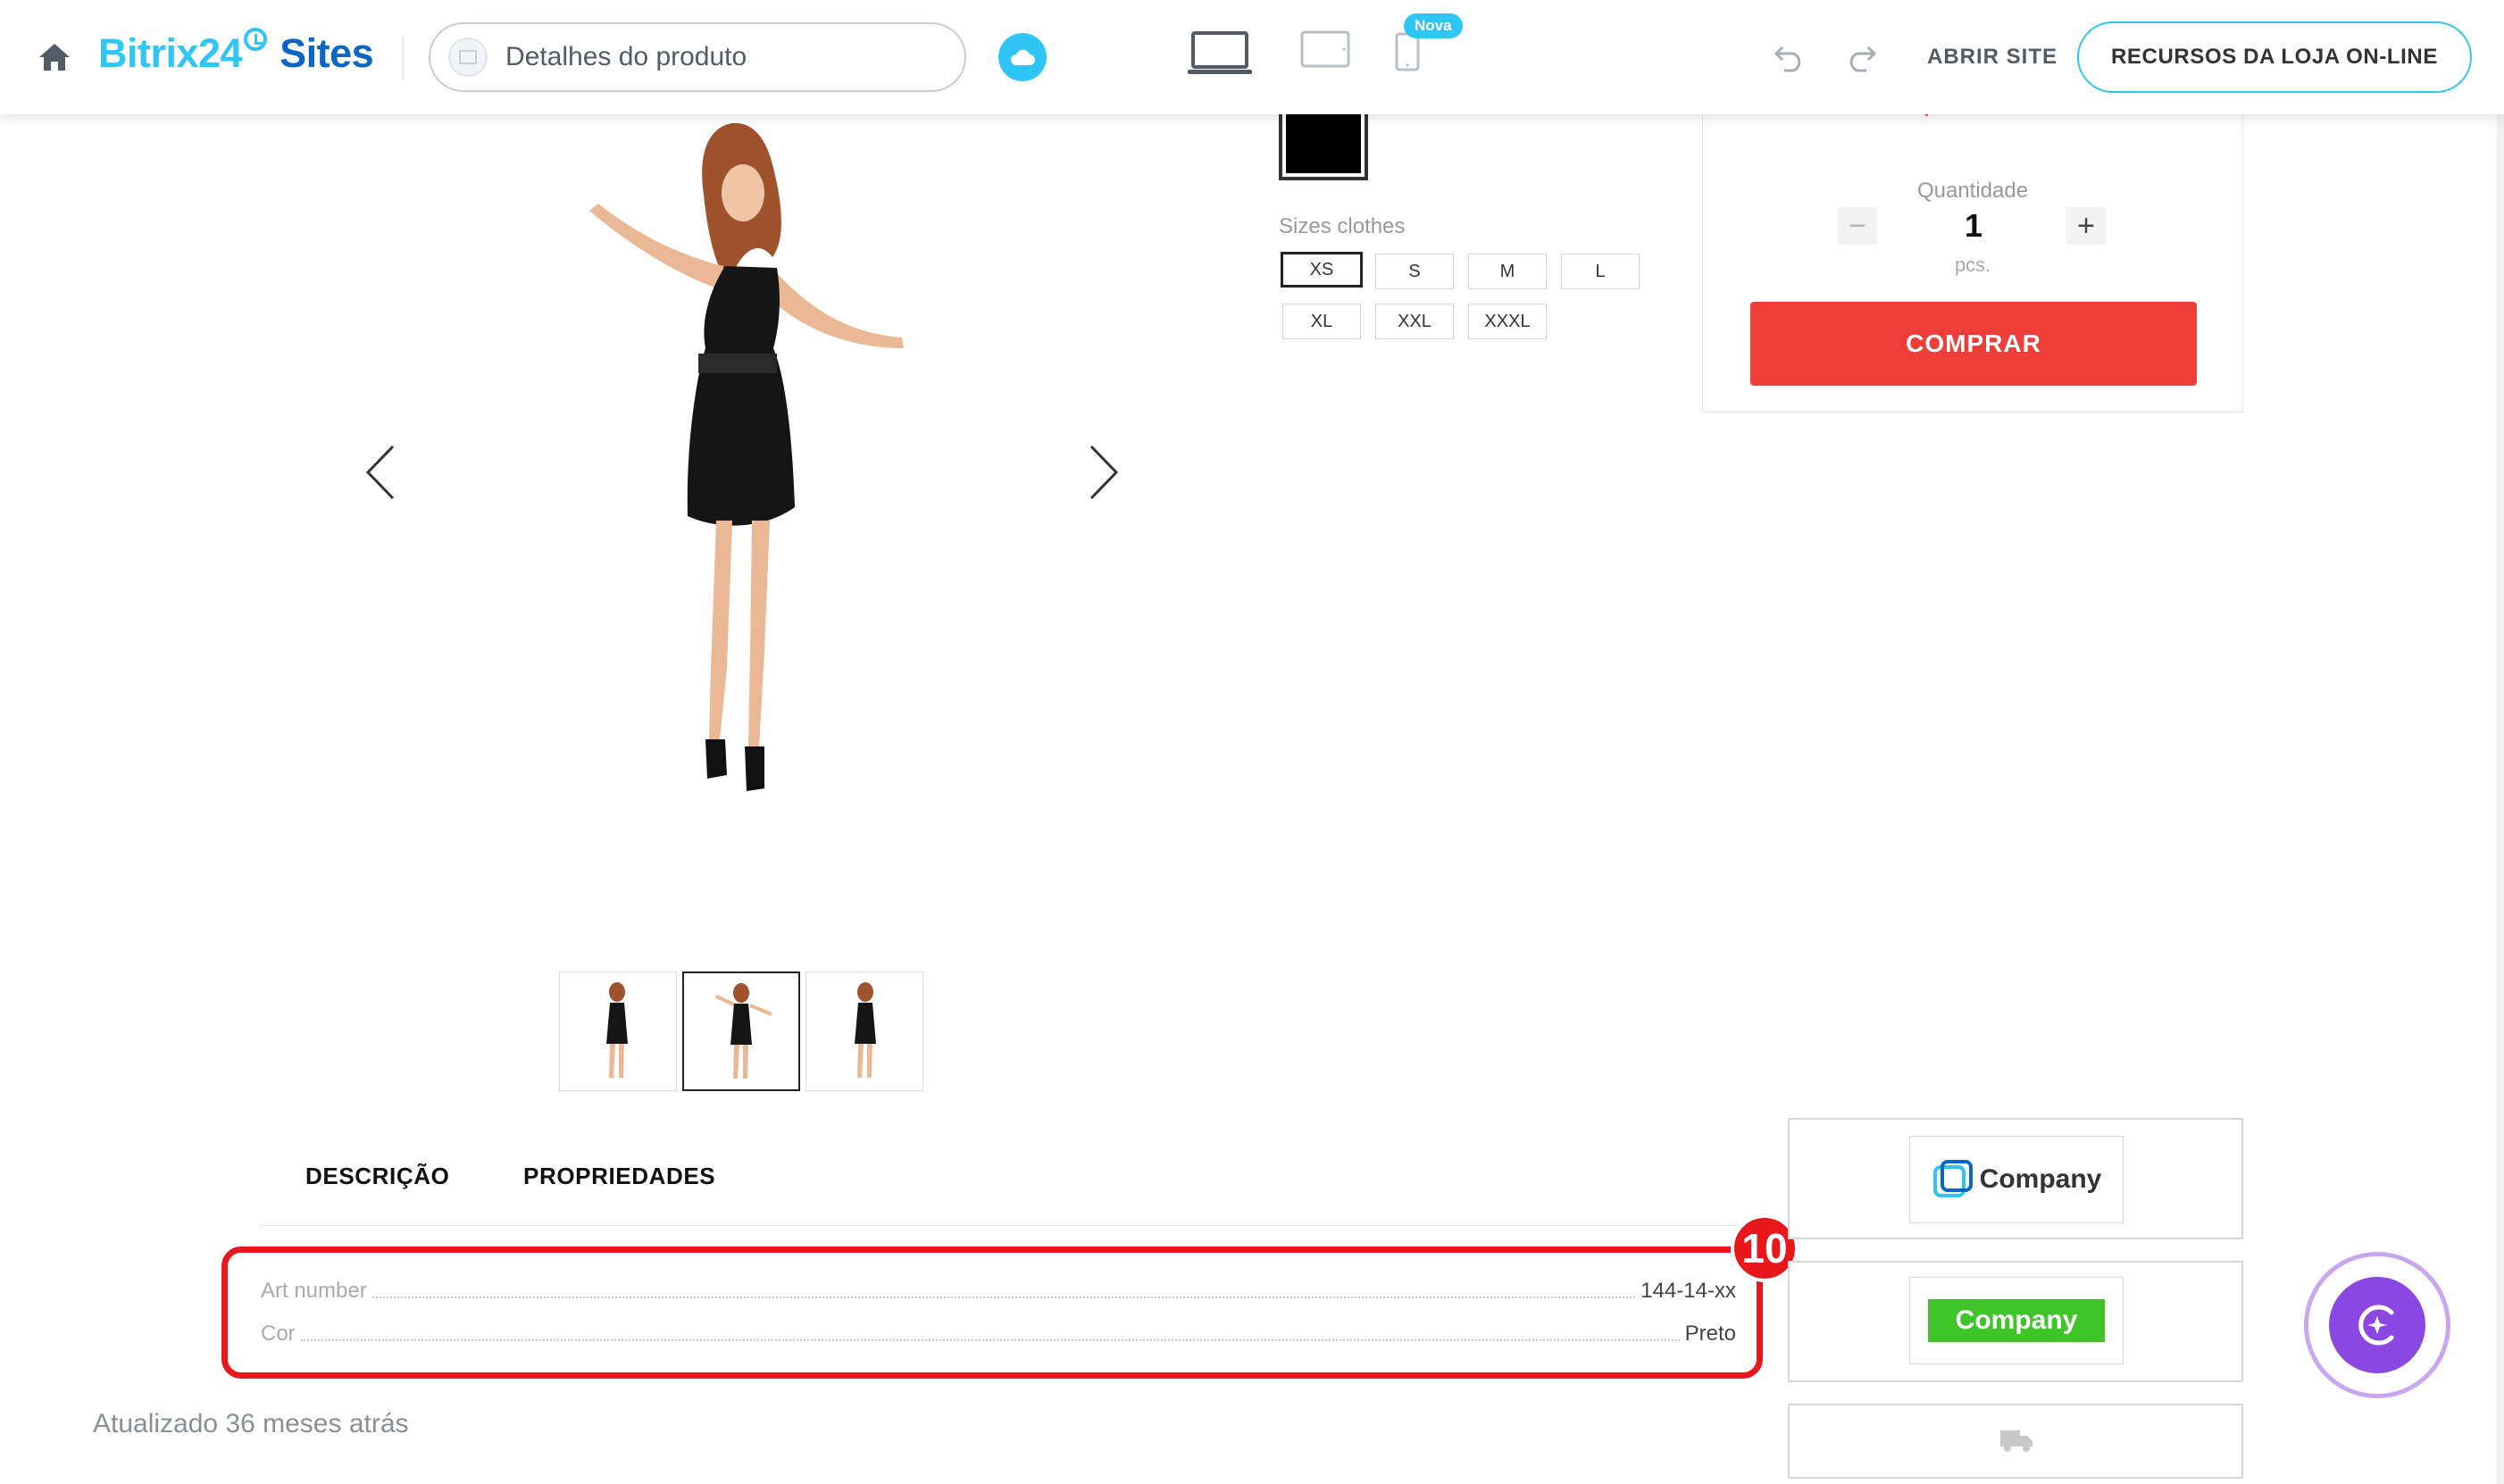 This screenshot has height=1484, width=2504. I want to click on publish-cloud-button, so click(1022, 57).